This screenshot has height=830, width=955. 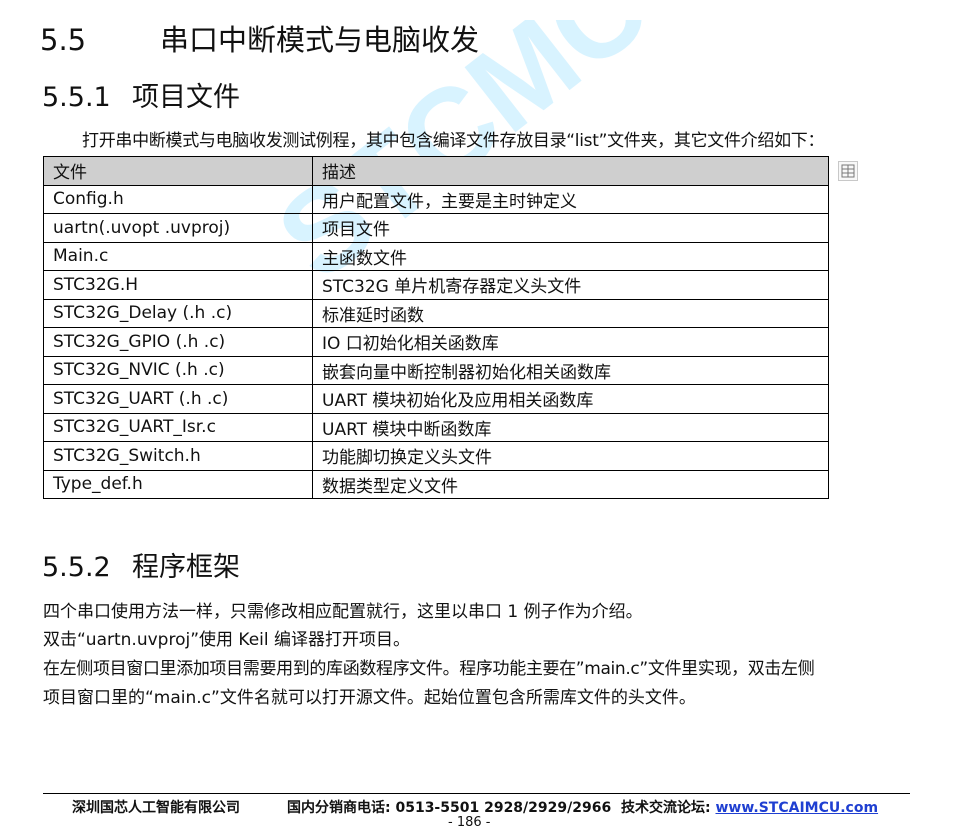 I want to click on file-cell: STC32G_UART (.h .c), so click(x=178, y=399).